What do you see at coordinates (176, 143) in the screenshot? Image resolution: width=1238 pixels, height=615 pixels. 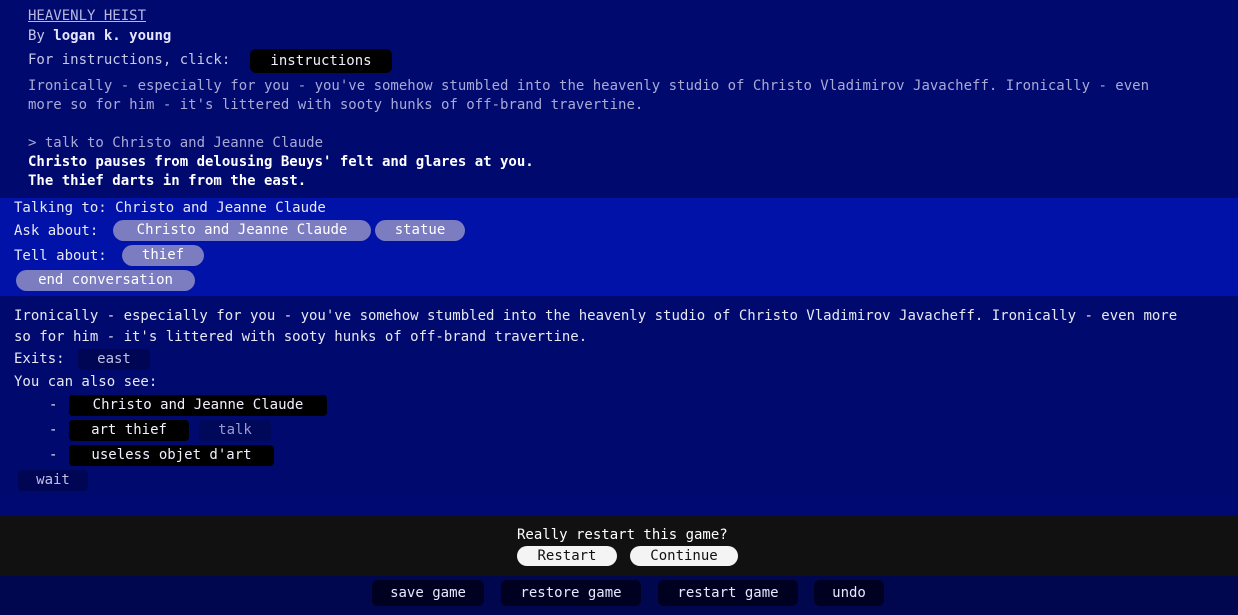 I see `player-command: > talk to Christo and Jeanne Claude` at bounding box center [176, 143].